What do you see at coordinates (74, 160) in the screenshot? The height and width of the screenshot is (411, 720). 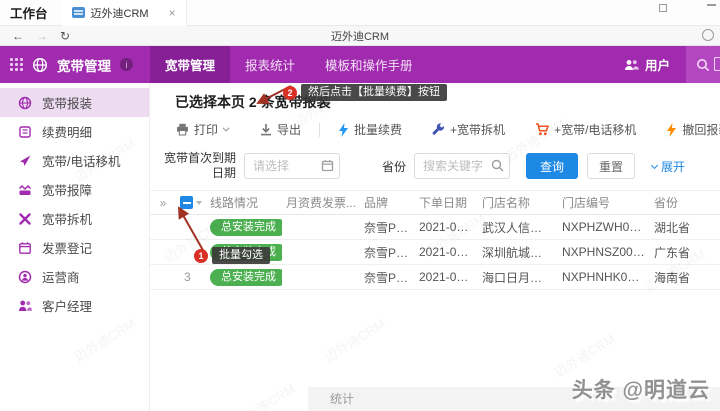 I see `sidebar-item-broadband-move: 宽带/电话移机` at bounding box center [74, 160].